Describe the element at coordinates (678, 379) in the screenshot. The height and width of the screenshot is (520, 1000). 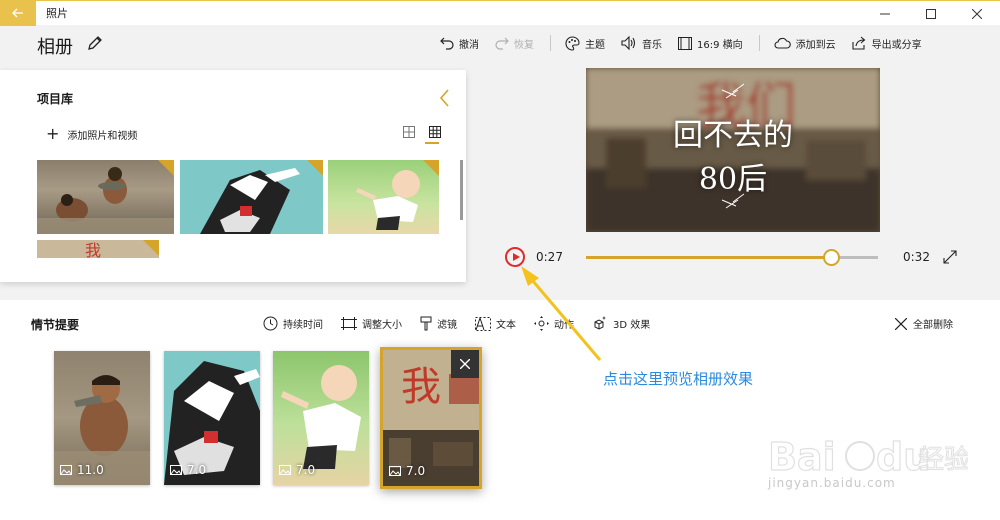
I see `annotation-text: 点击这里预览相册效果` at that location.